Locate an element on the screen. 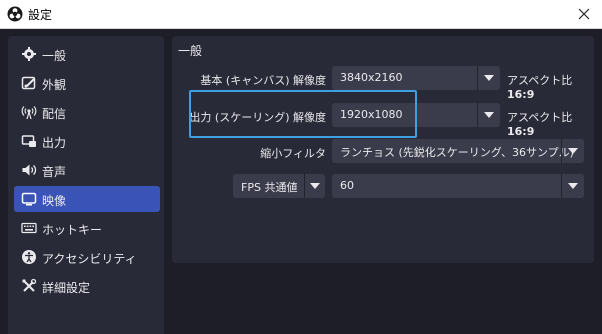 The width and height of the screenshot is (602, 334). monitor-icon is located at coordinates (29, 199).